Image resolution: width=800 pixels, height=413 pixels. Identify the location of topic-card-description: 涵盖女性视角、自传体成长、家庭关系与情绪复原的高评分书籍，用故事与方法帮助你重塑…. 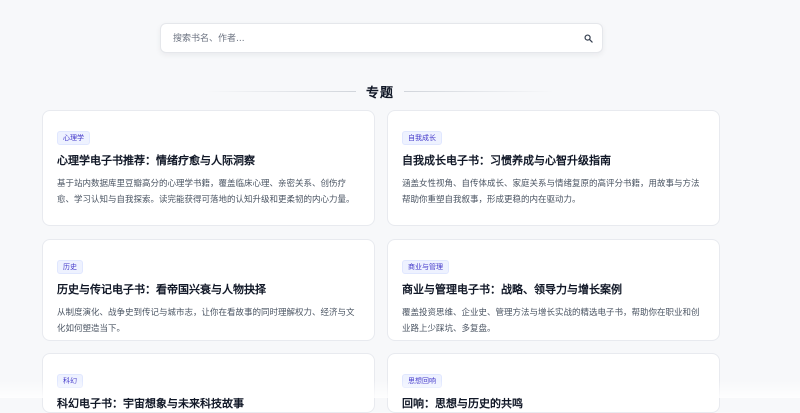
(551, 192).